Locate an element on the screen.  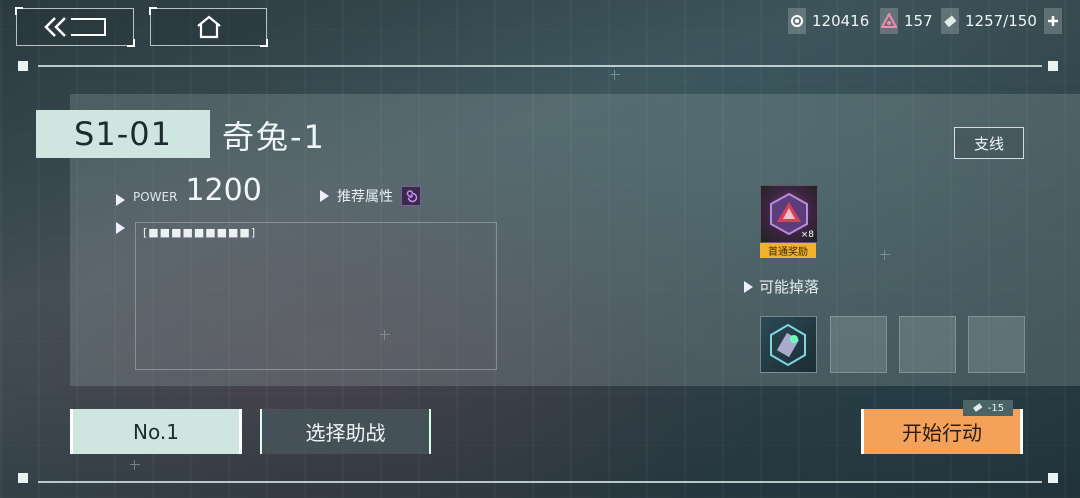
first-clear-tag: 首通奖励 is located at coordinates (788, 250).